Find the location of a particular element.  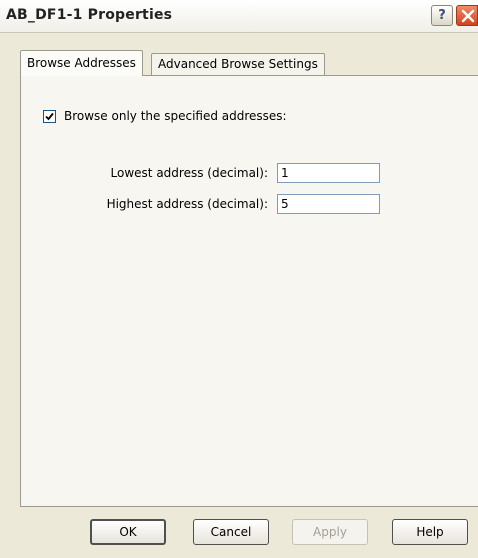

help-title-button: ? is located at coordinates (442, 15).